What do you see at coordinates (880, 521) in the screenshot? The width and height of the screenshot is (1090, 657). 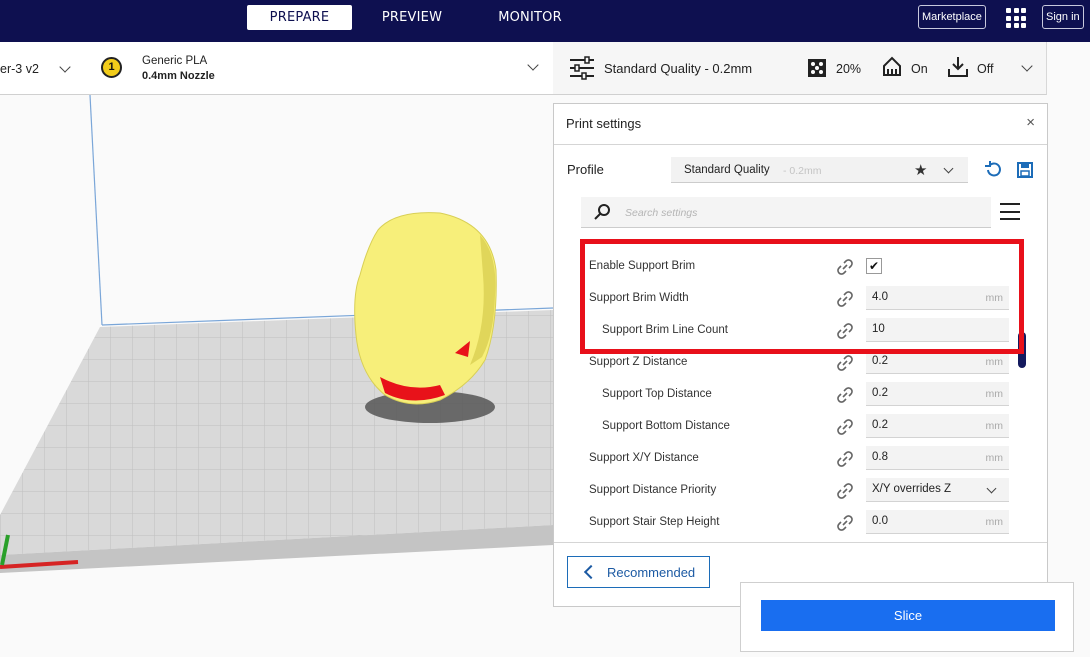 I see `value: 0.0` at bounding box center [880, 521].